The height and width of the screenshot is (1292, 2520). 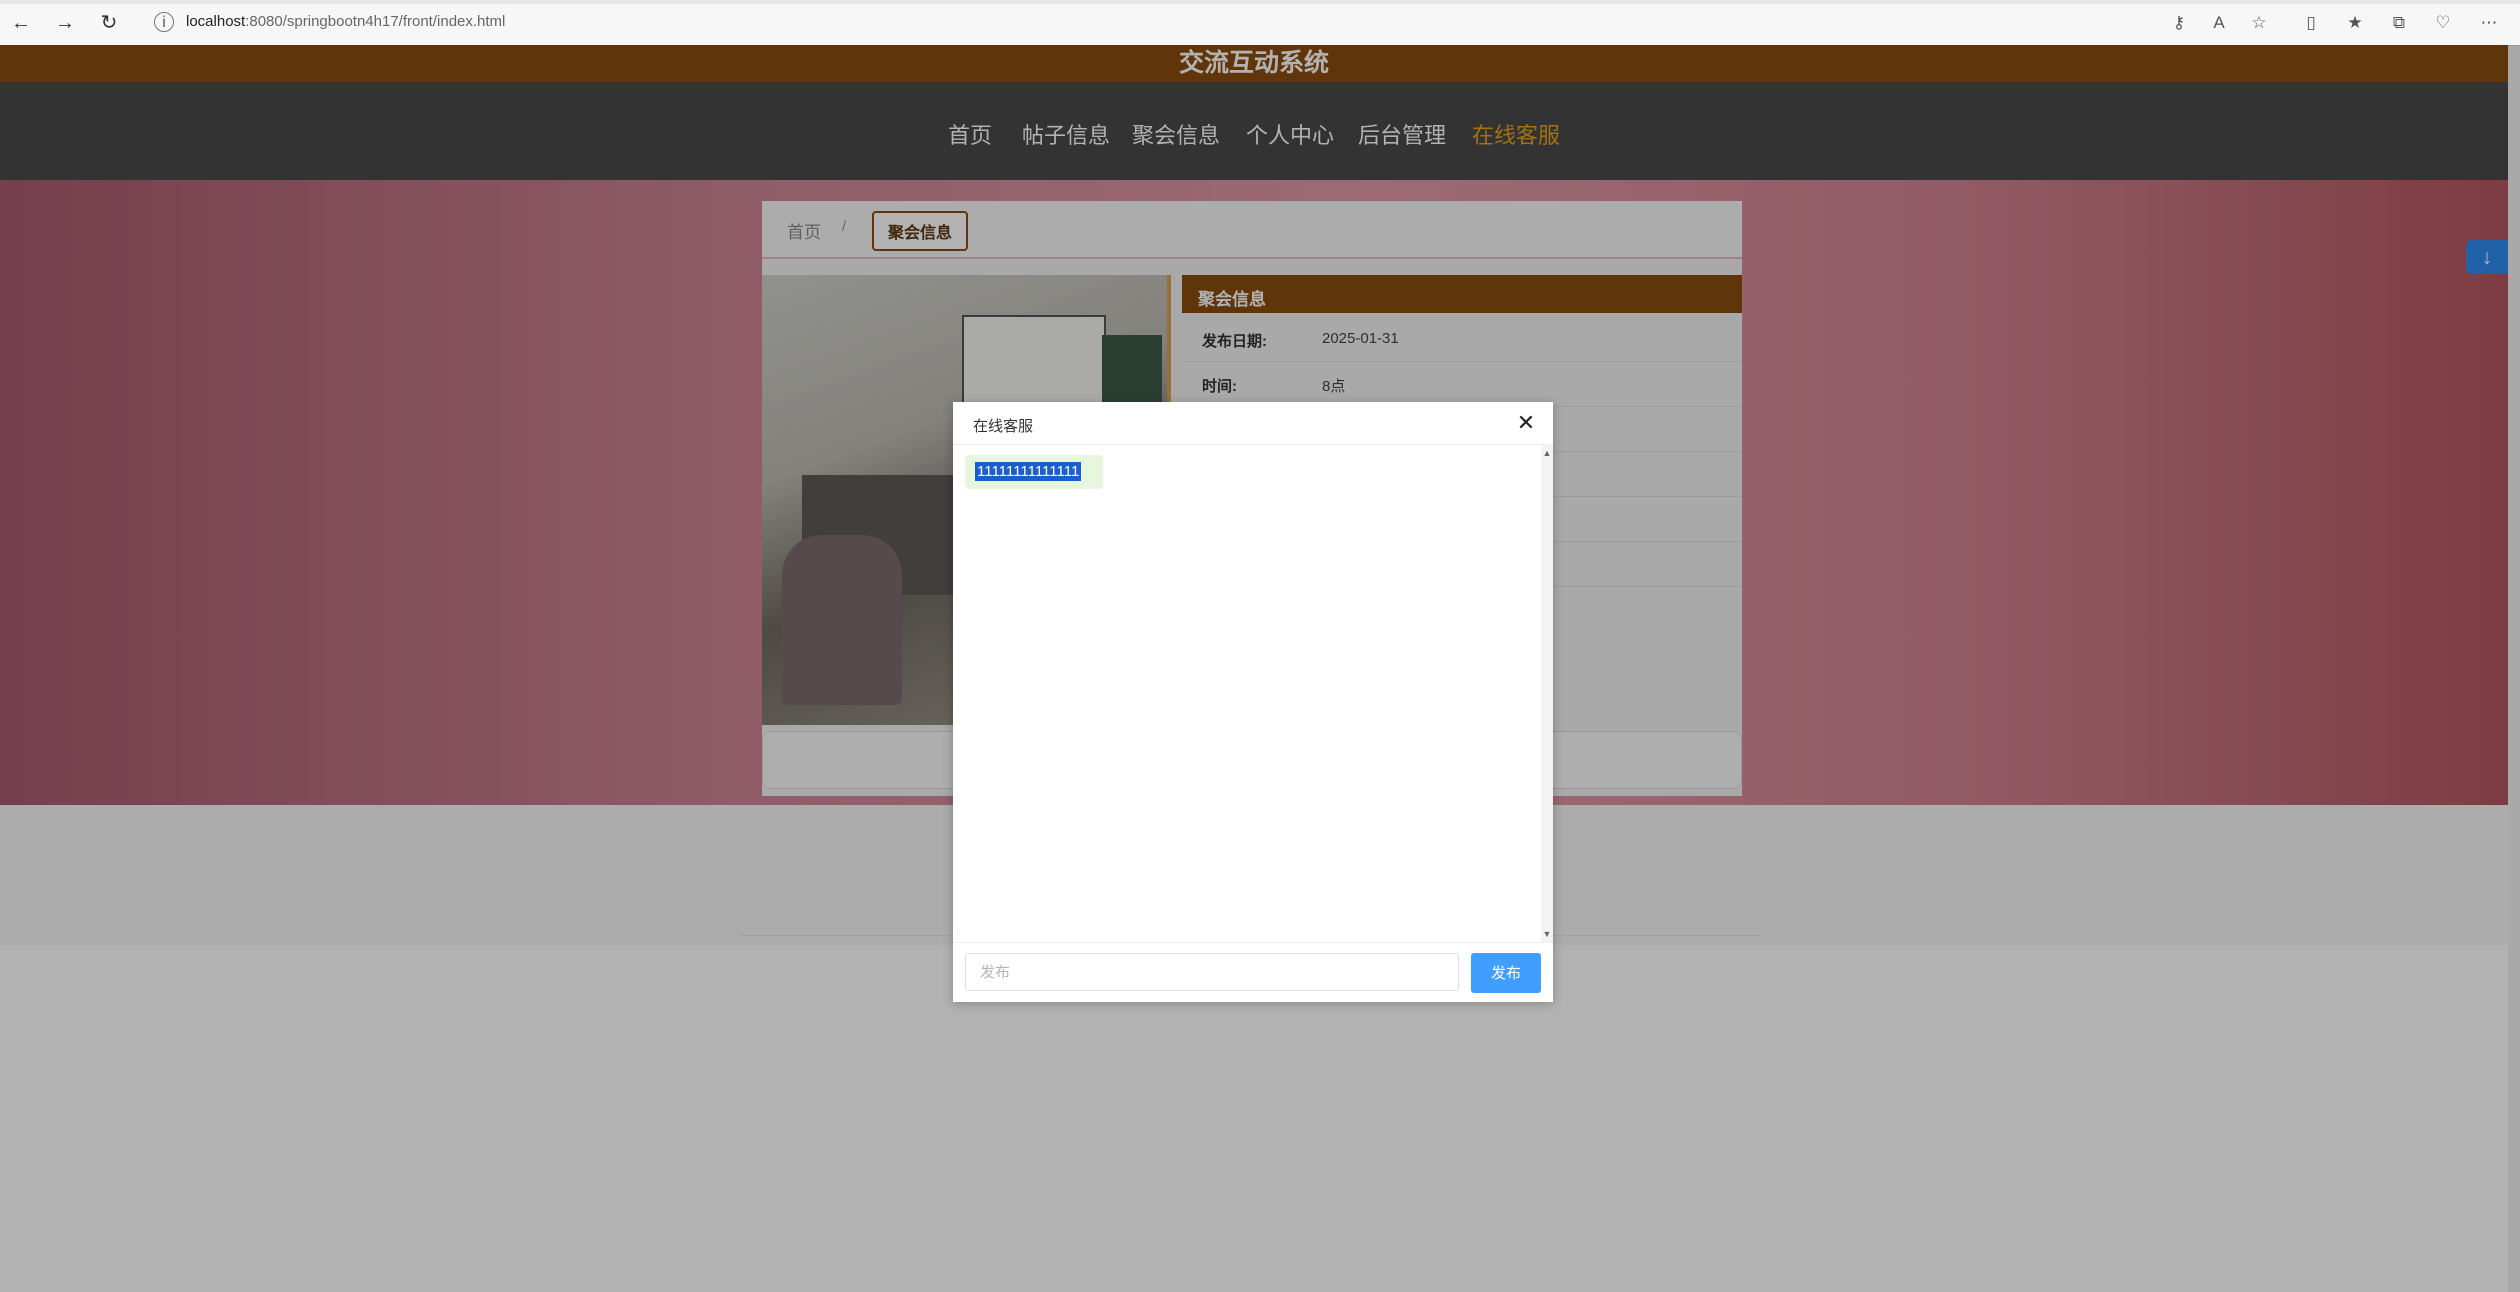 What do you see at coordinates (1260, 2) in the screenshot?
I see `tab-strip` at bounding box center [1260, 2].